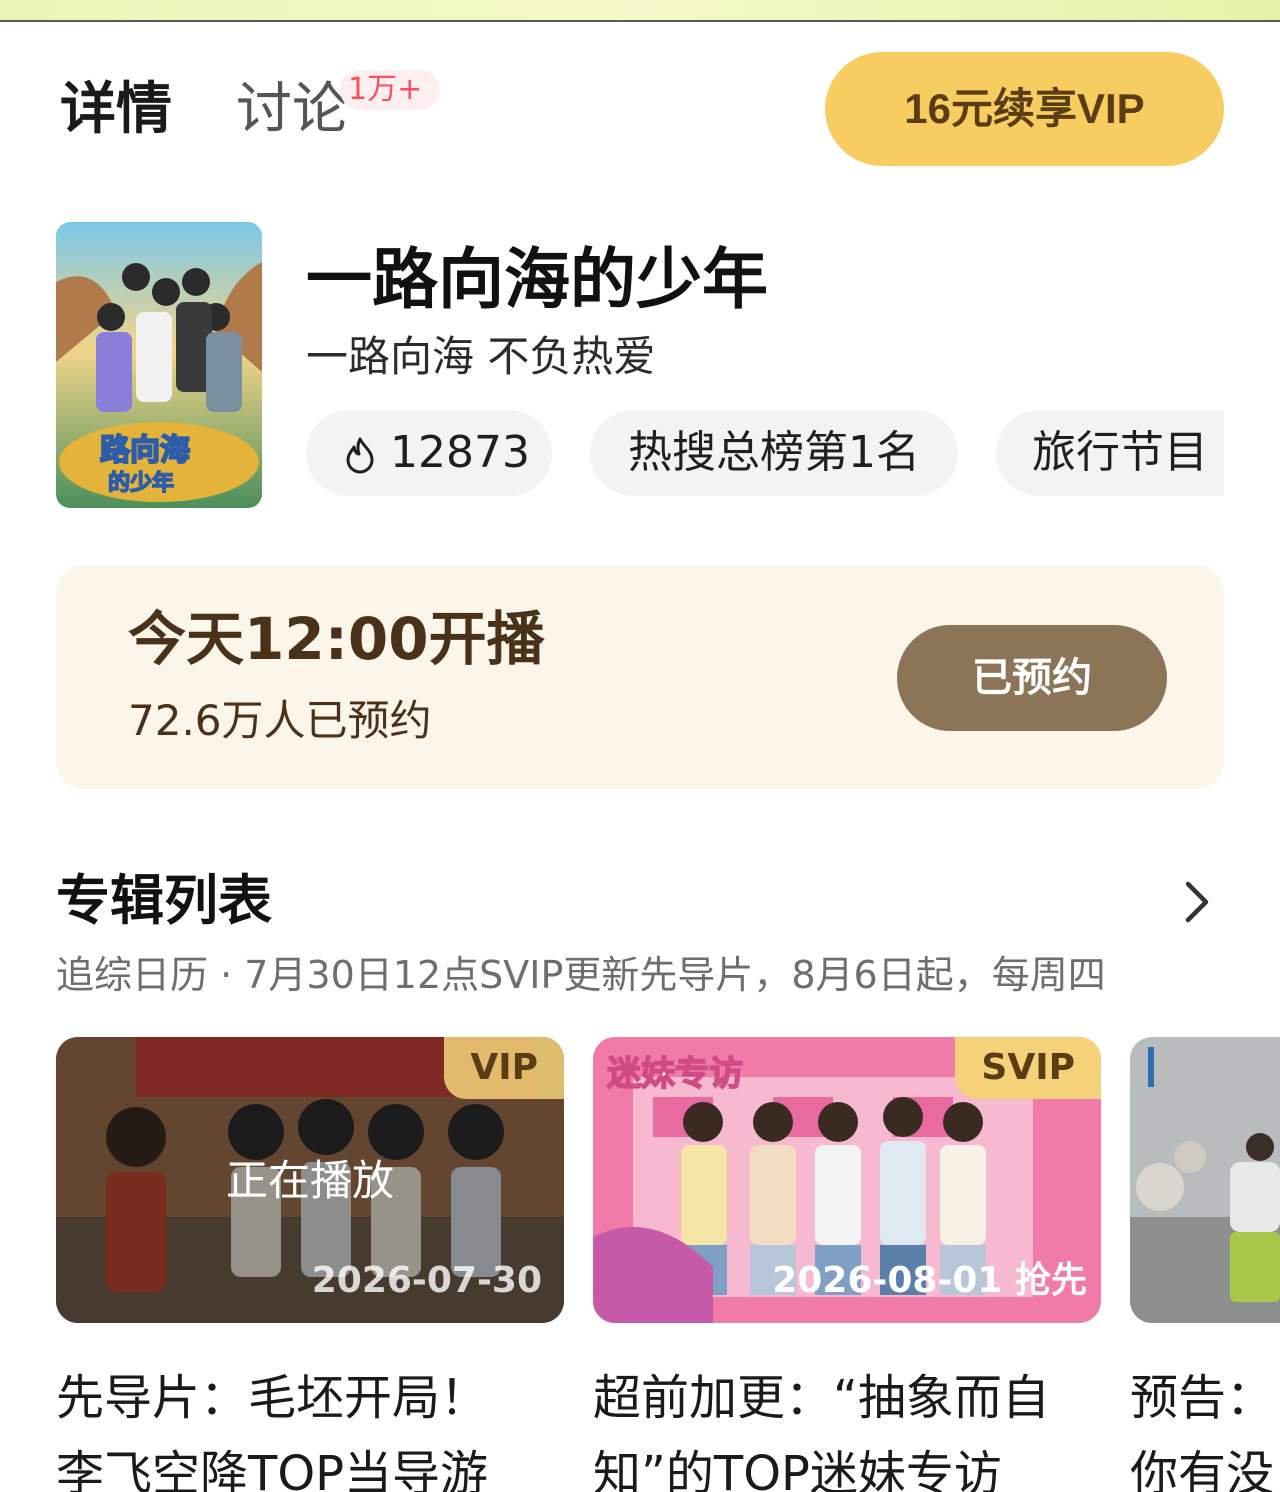 The height and width of the screenshot is (1492, 1280). Describe the element at coordinates (159, 365) in the screenshot. I see `show-poster: 路向海 的少年` at that location.